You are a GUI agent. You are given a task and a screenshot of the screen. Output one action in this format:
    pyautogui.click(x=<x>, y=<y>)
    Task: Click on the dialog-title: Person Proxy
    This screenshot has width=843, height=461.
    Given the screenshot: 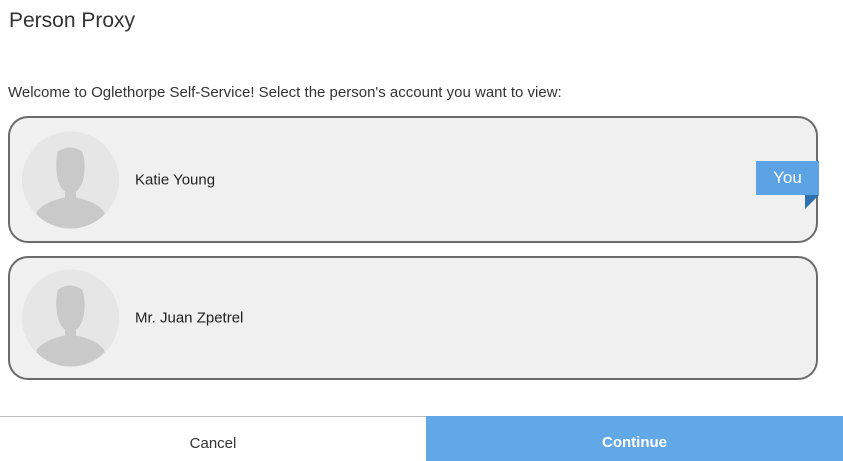 What is the action you would take?
    pyautogui.click(x=72, y=20)
    